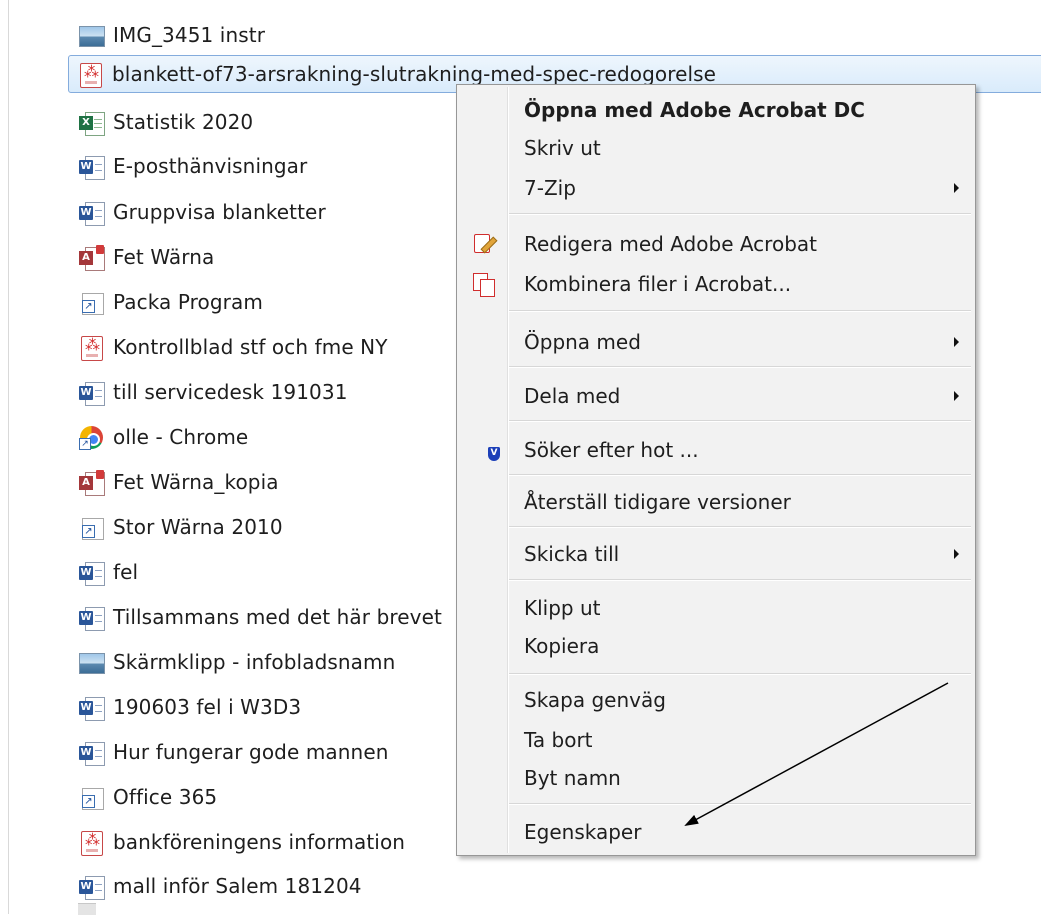  Describe the element at coordinates (207, 707) in the screenshot. I see `file-name: 190603 fel i W3D3` at that location.